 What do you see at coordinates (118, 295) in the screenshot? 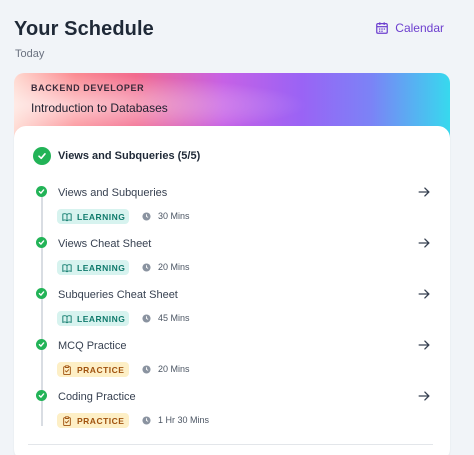
I see `item-title: Subqueries Cheat Sheet` at bounding box center [118, 295].